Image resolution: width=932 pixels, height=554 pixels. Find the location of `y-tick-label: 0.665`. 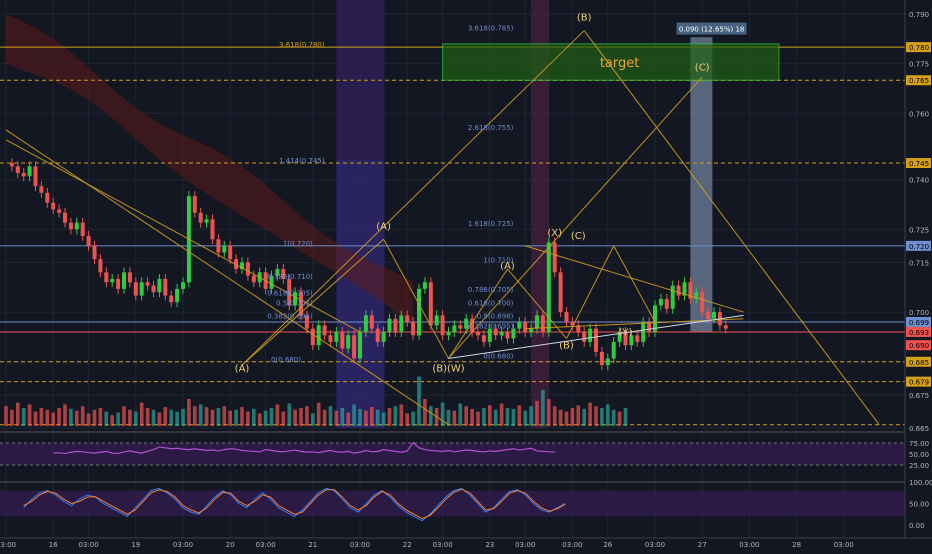

y-tick-label: 0.665 is located at coordinates (919, 429).